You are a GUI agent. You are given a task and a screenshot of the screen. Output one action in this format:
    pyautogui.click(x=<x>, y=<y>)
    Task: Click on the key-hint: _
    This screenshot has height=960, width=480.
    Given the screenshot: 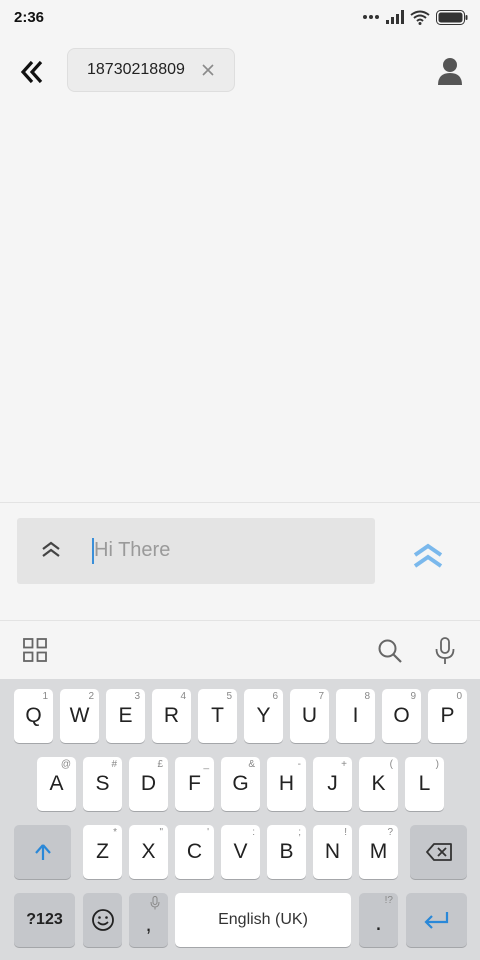 What is the action you would take?
    pyautogui.click(x=206, y=764)
    